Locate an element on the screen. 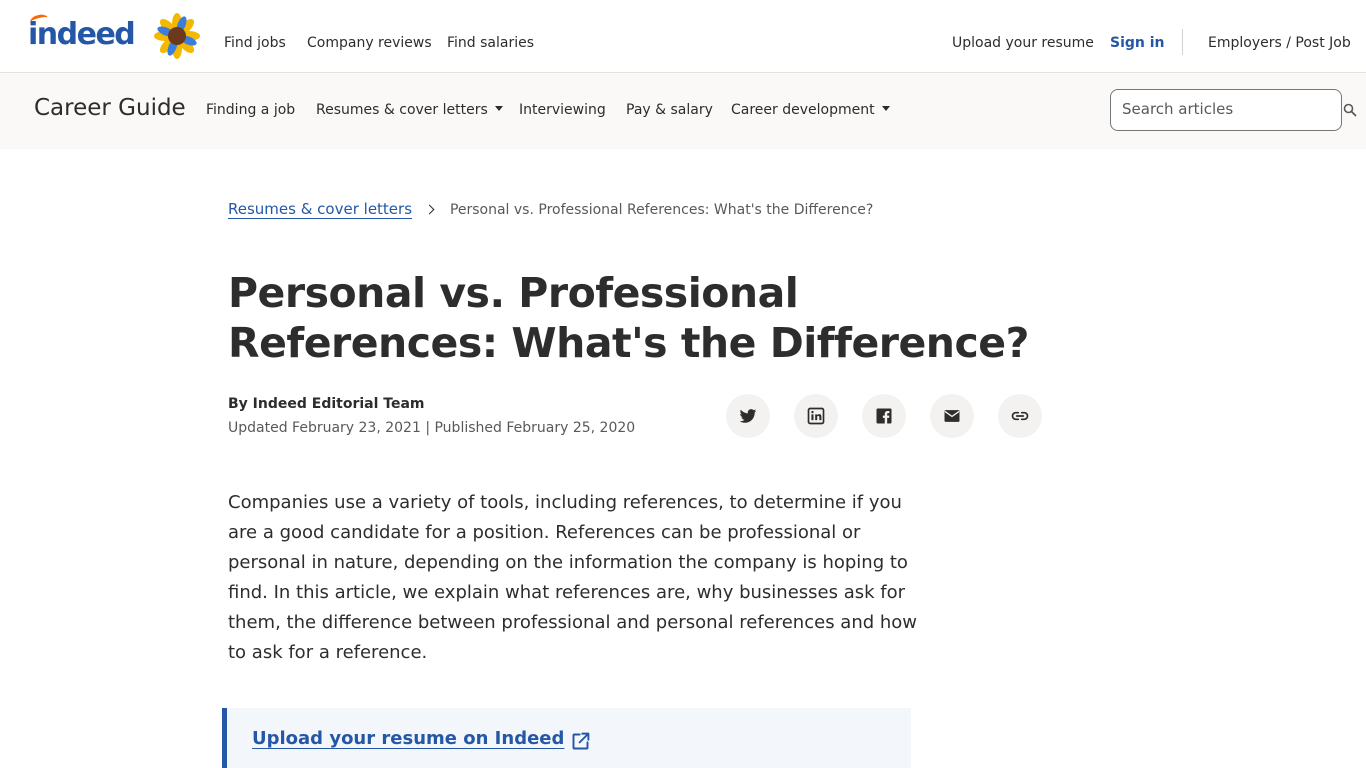 This screenshot has width=1366, height=768. career-guide-title: Career Guide is located at coordinates (110, 108).